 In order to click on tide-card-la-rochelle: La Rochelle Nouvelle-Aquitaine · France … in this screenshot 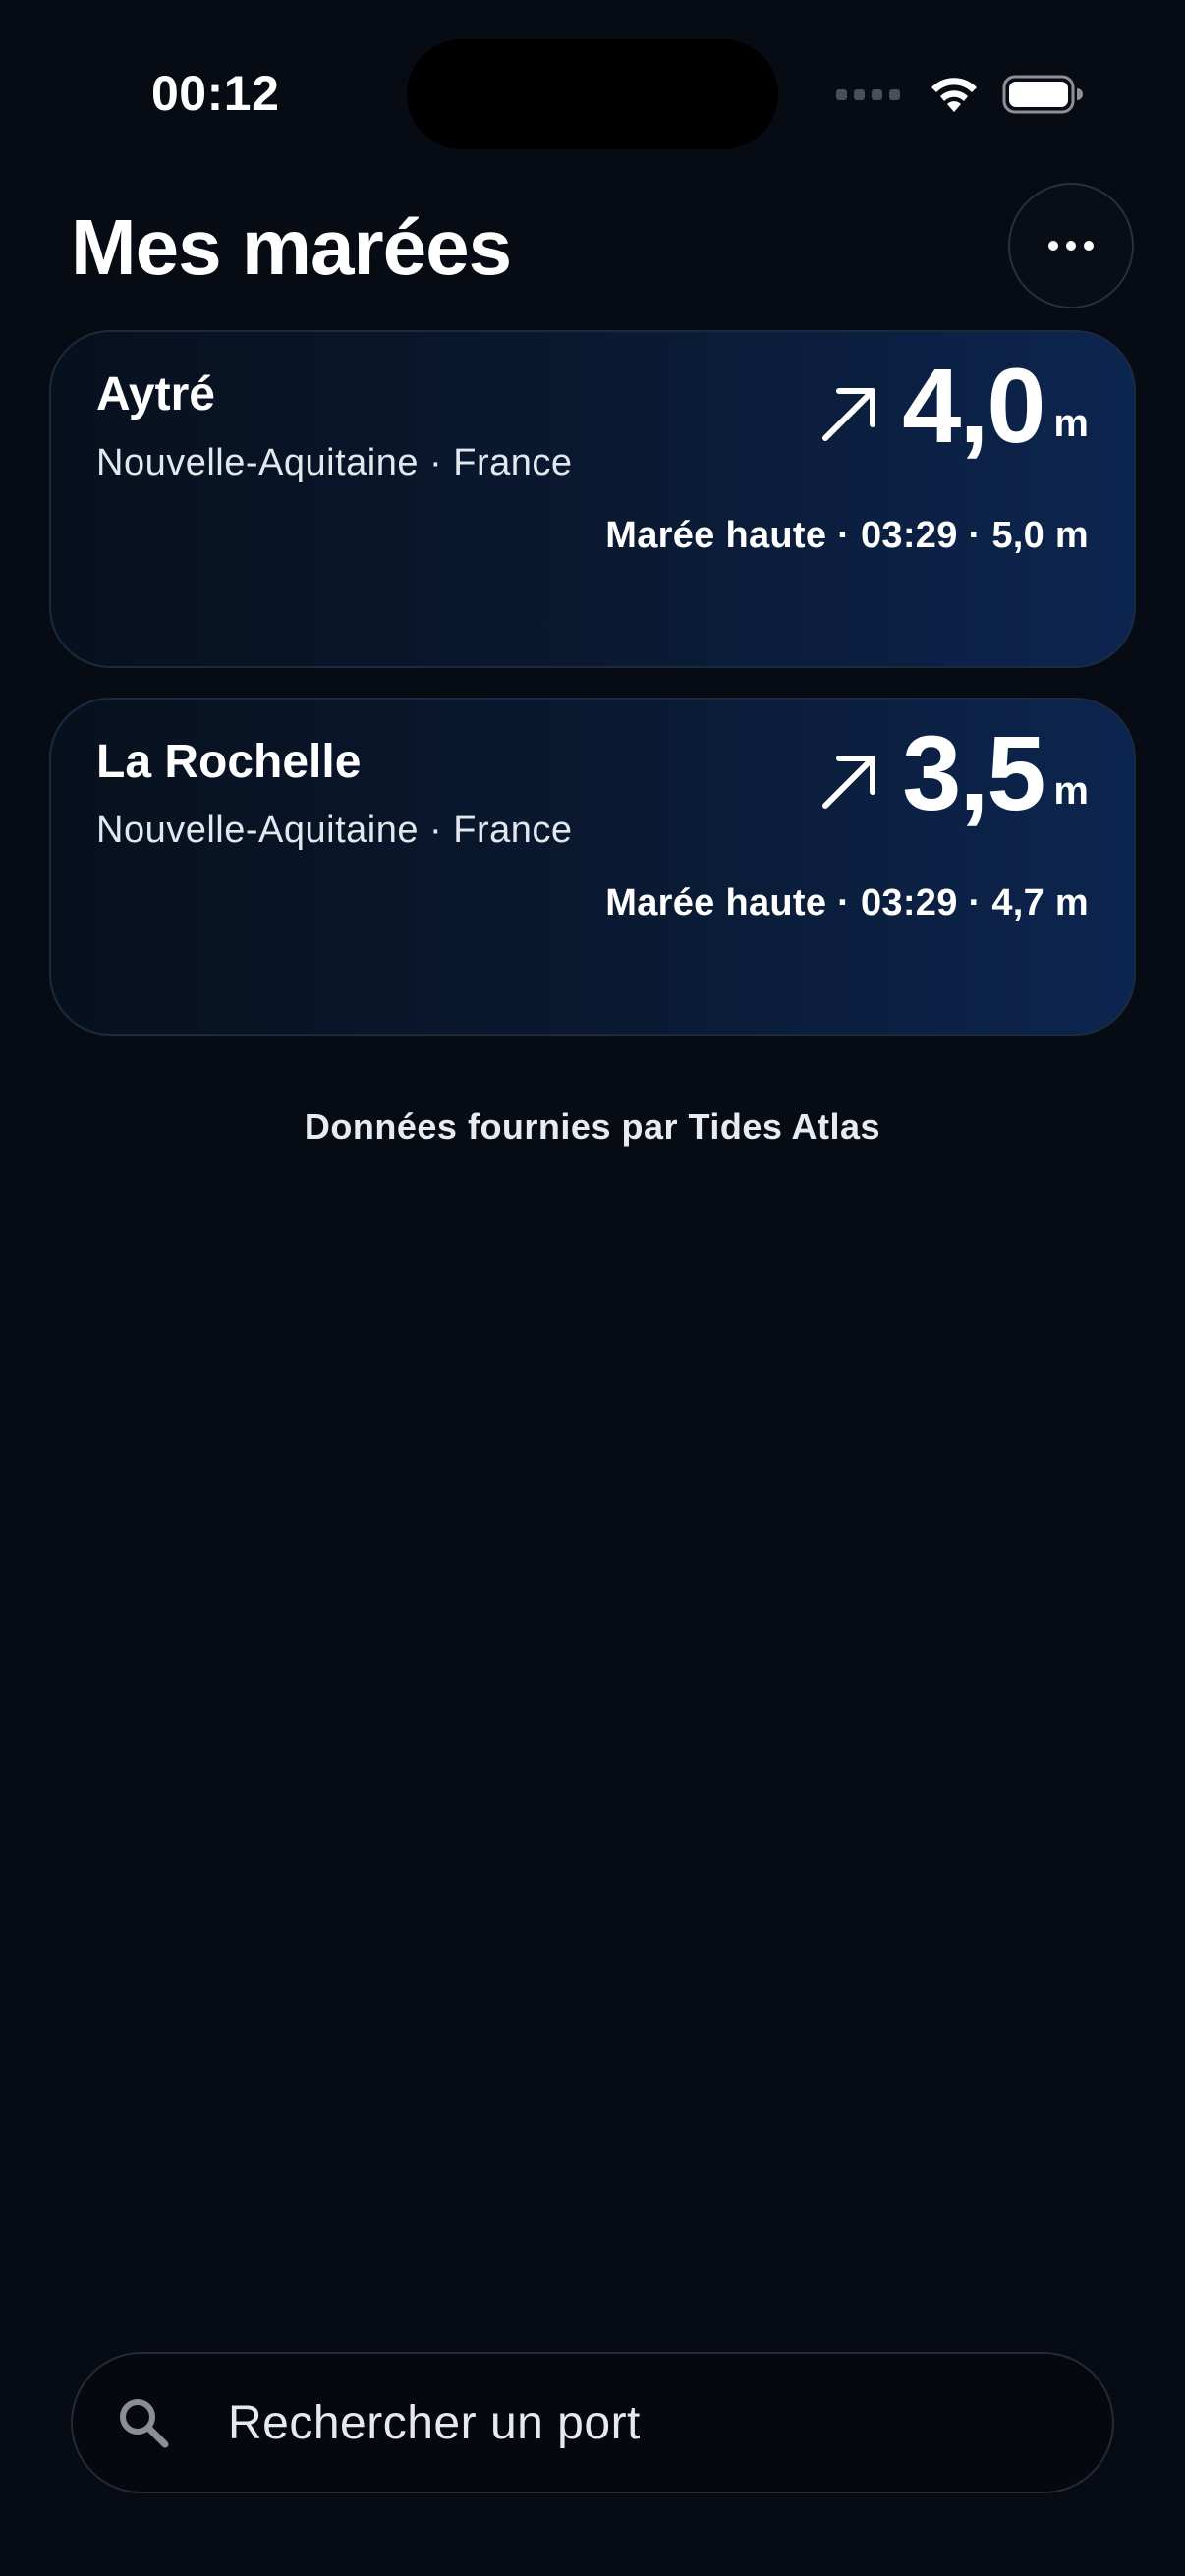, I will do `click(592, 867)`.